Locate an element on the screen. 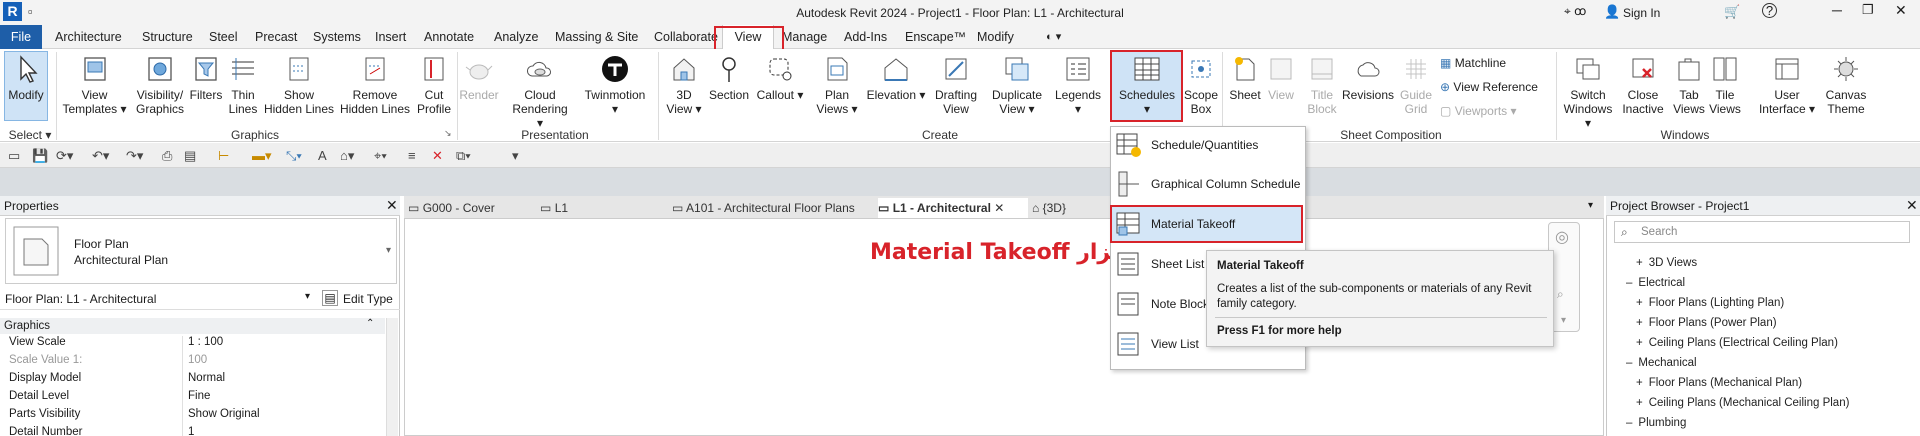  sync-icon: ⟳▾ is located at coordinates (64, 156).